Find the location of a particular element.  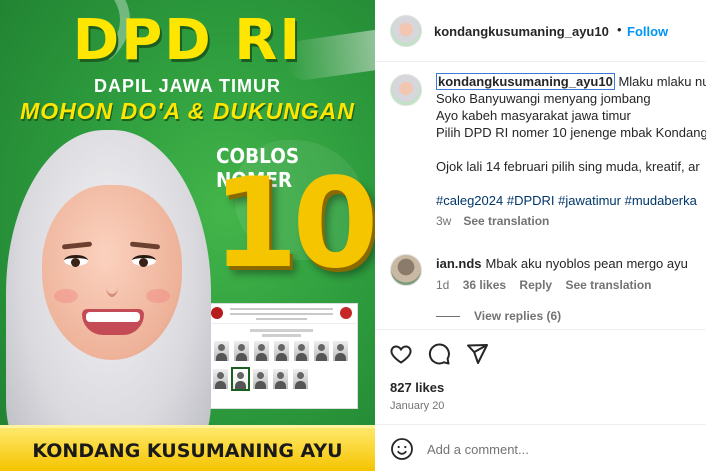

action-icons is located at coordinates (439, 354).